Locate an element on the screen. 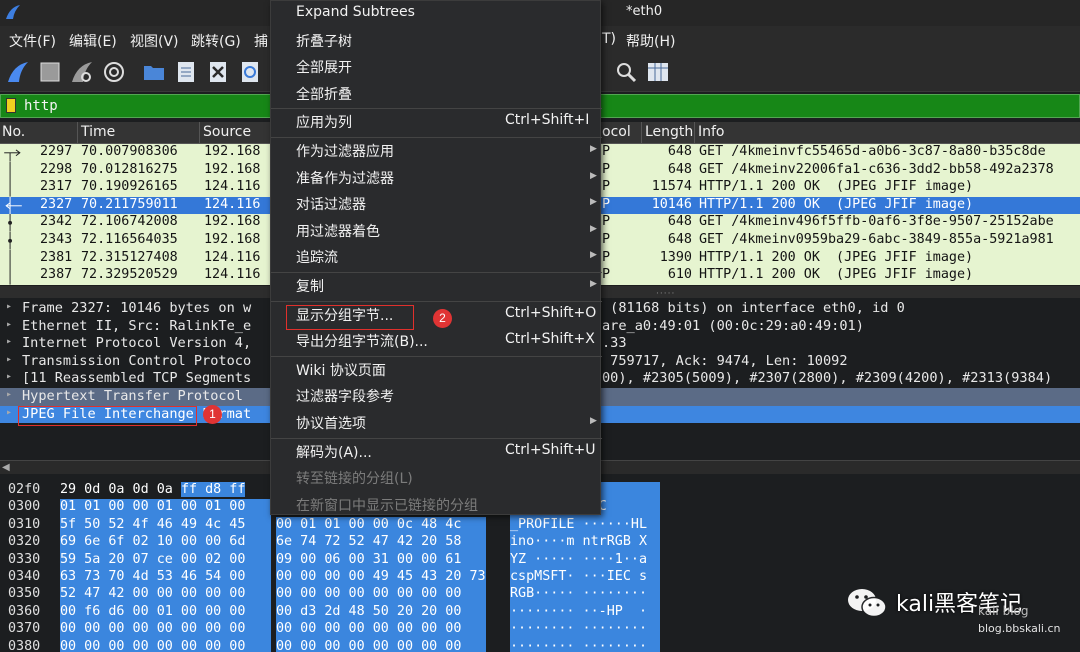 This screenshot has height=652, width=1080. folder-open-icon is located at coordinates (154, 72).